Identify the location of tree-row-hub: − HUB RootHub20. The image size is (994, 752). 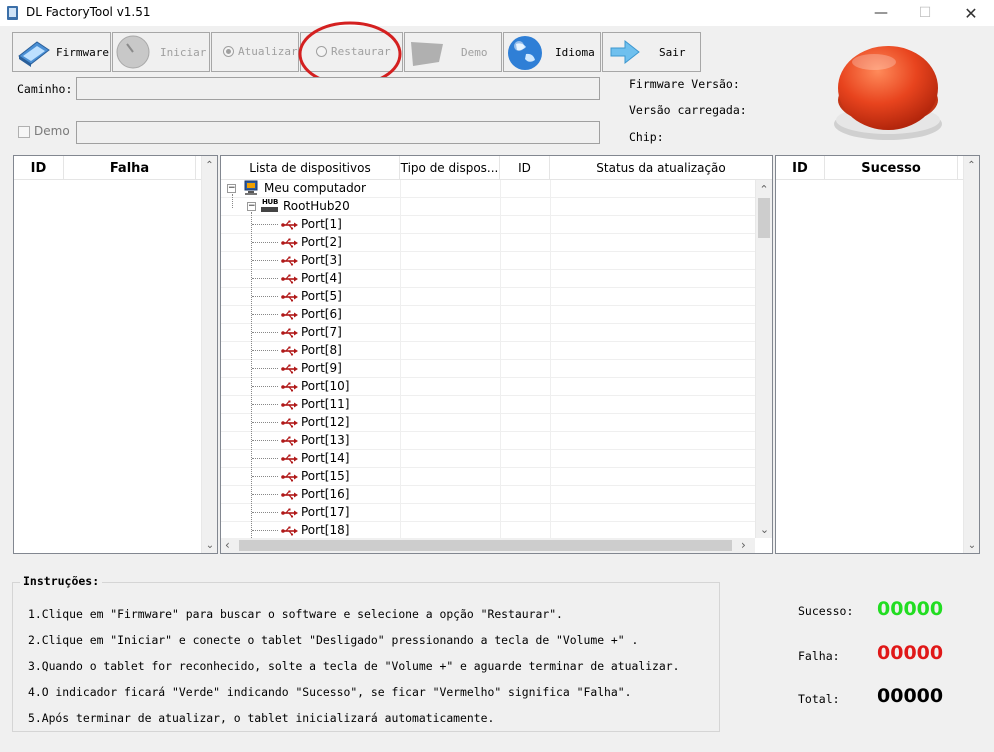
(488, 207).